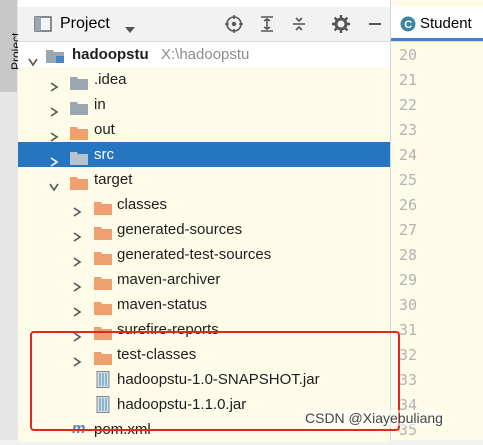 This screenshot has width=483, height=445. Describe the element at coordinates (204, 129) in the screenshot. I see `tree-row-out: out` at that location.